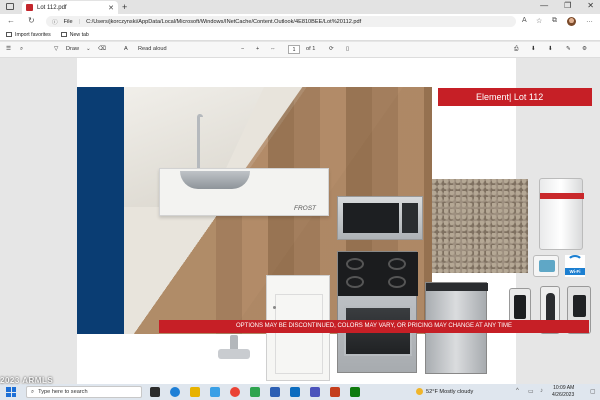 The width and height of the screenshot is (600, 400). What do you see at coordinates (575, 262) in the screenshot?
I see `wifi-arc` at bounding box center [575, 262].